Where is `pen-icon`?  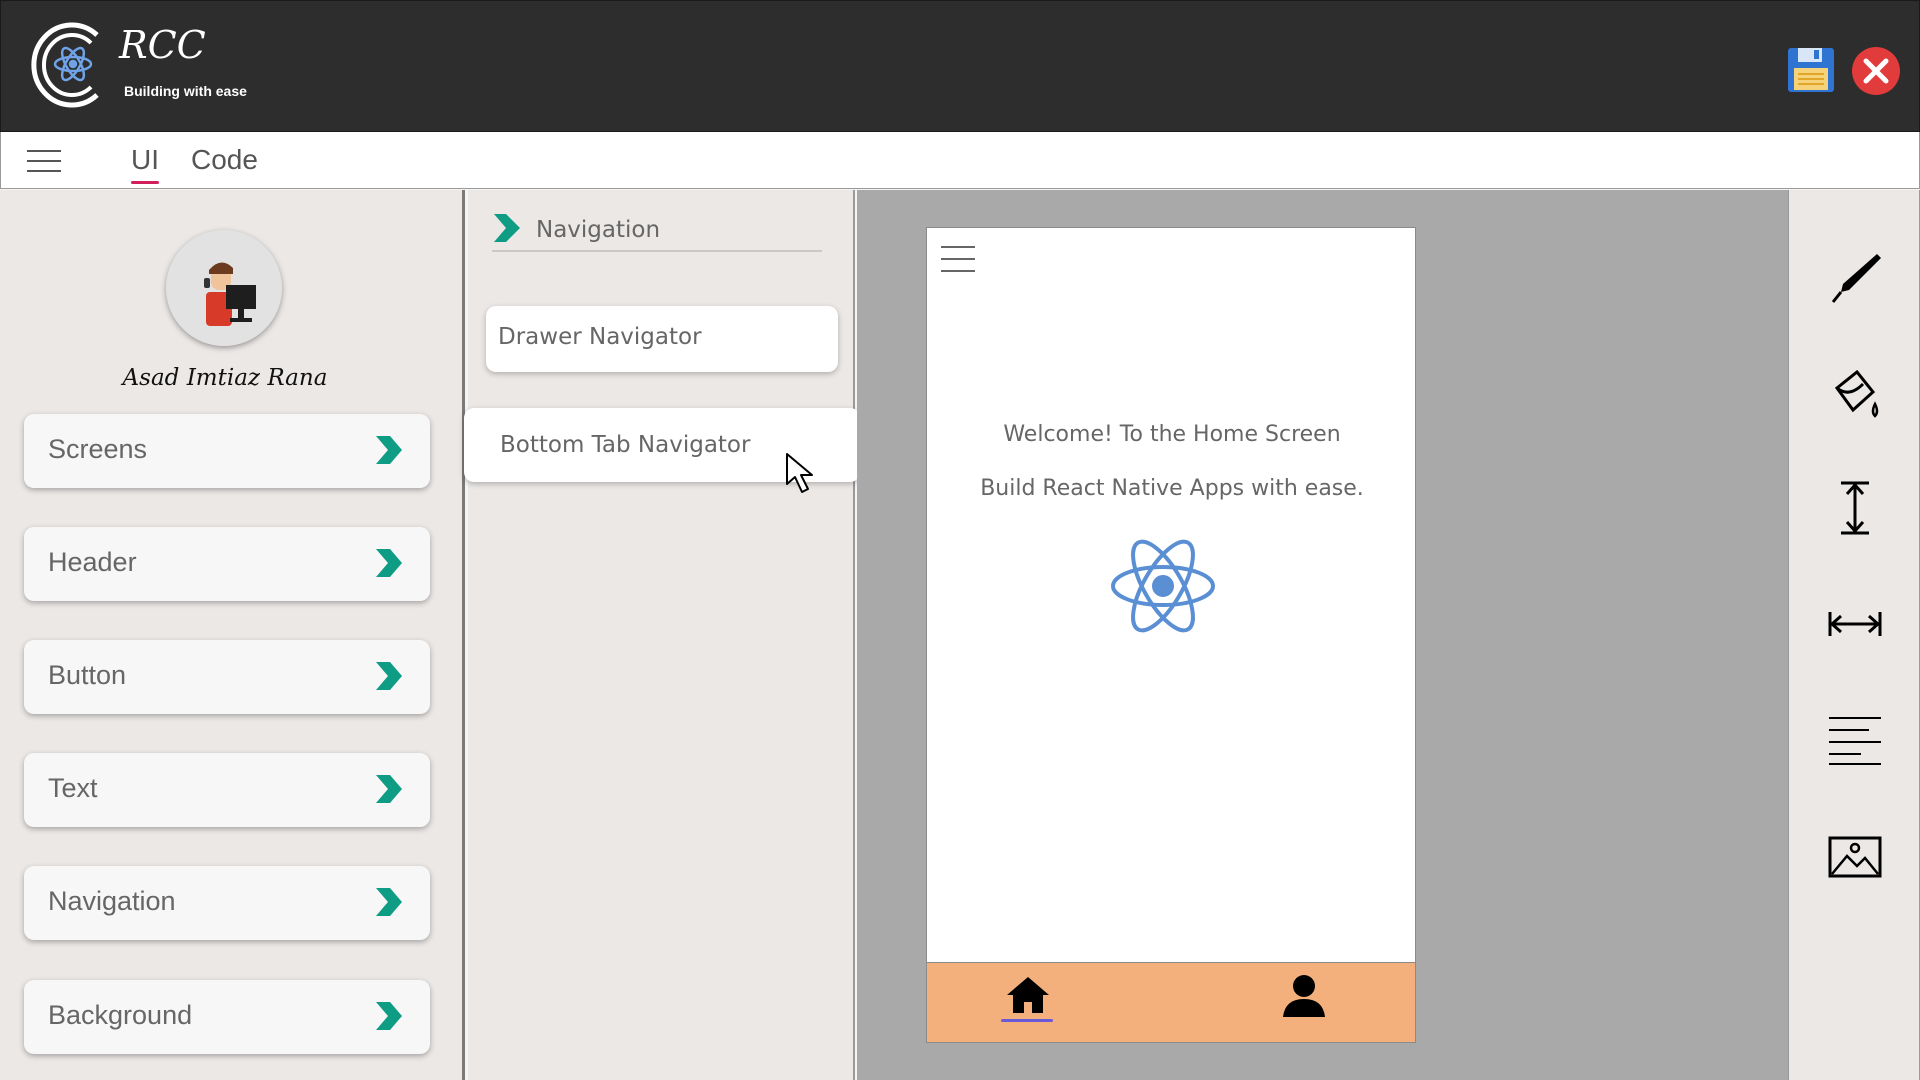 pen-icon is located at coordinates (1855, 278).